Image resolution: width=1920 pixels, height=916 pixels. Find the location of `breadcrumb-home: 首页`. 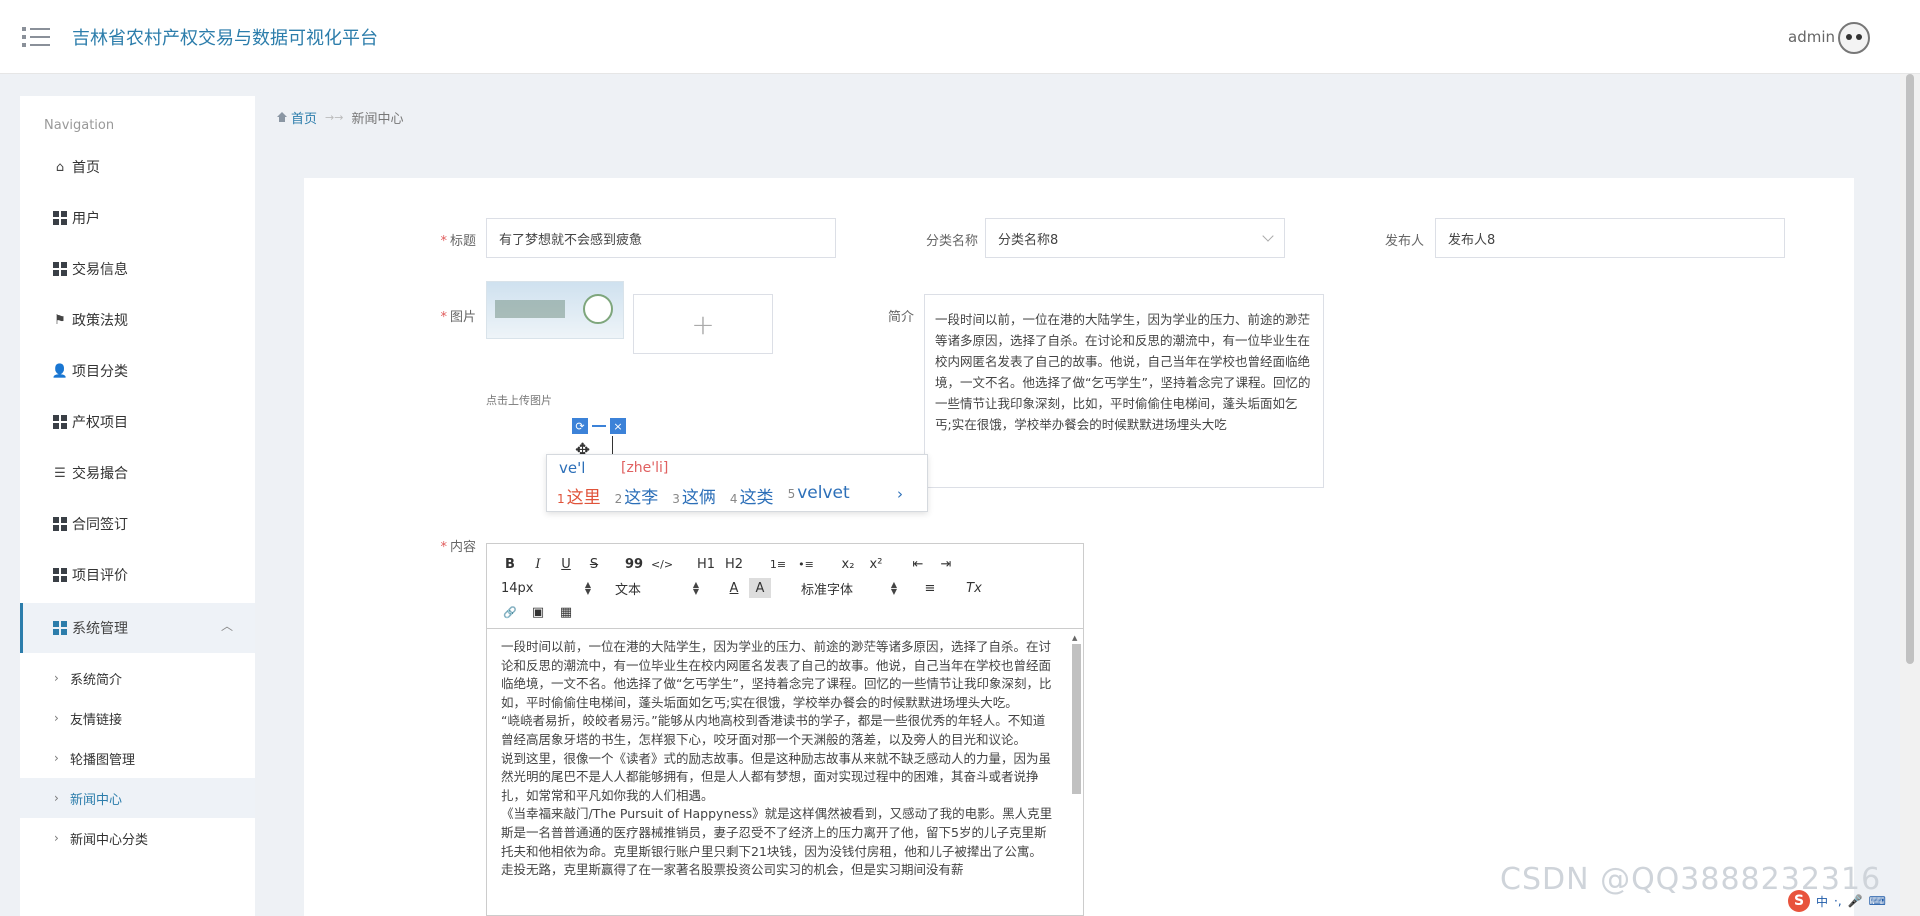

breadcrumb-home: 首页 is located at coordinates (296, 117).